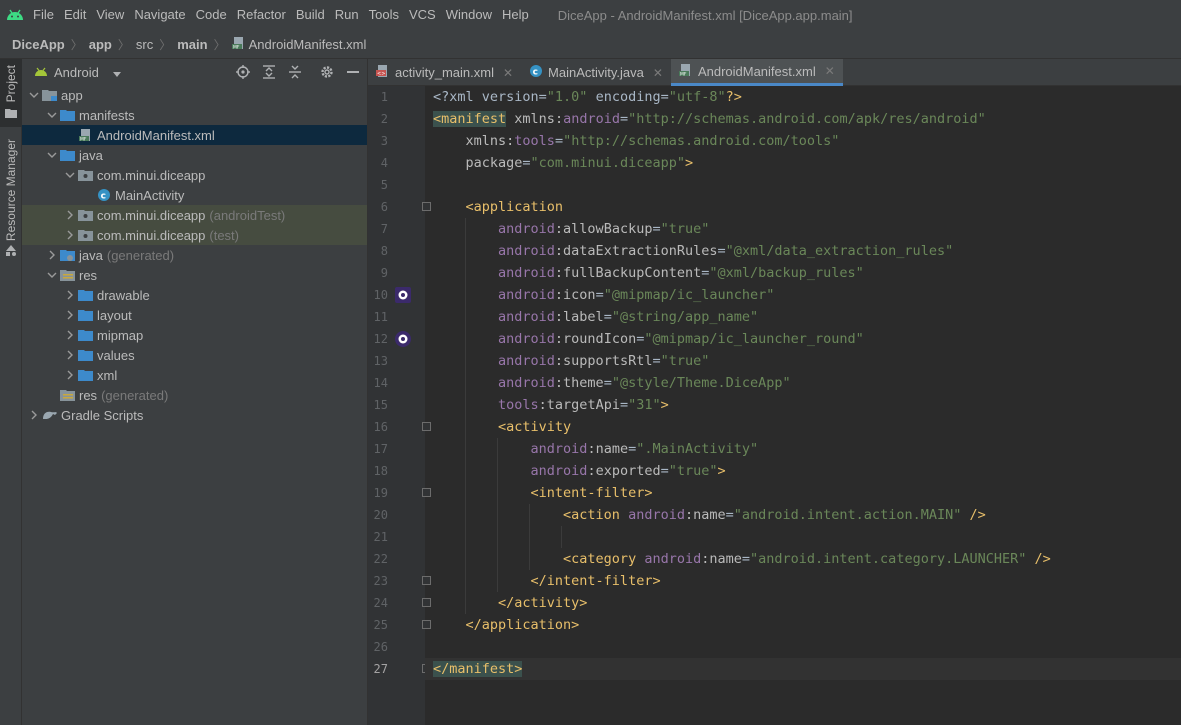 The width and height of the screenshot is (1181, 725). What do you see at coordinates (310, 15) in the screenshot?
I see `menu-build: Build` at bounding box center [310, 15].